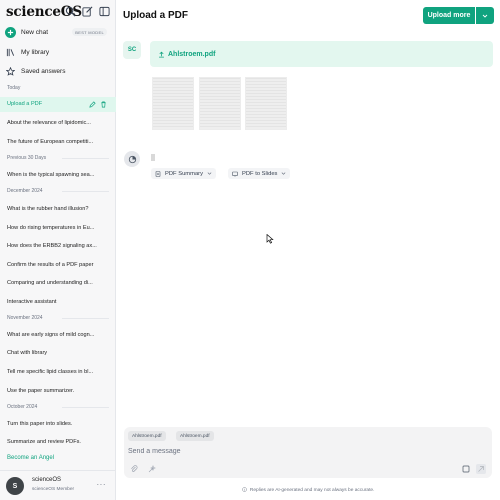  I want to click on send-button, so click(481, 469).